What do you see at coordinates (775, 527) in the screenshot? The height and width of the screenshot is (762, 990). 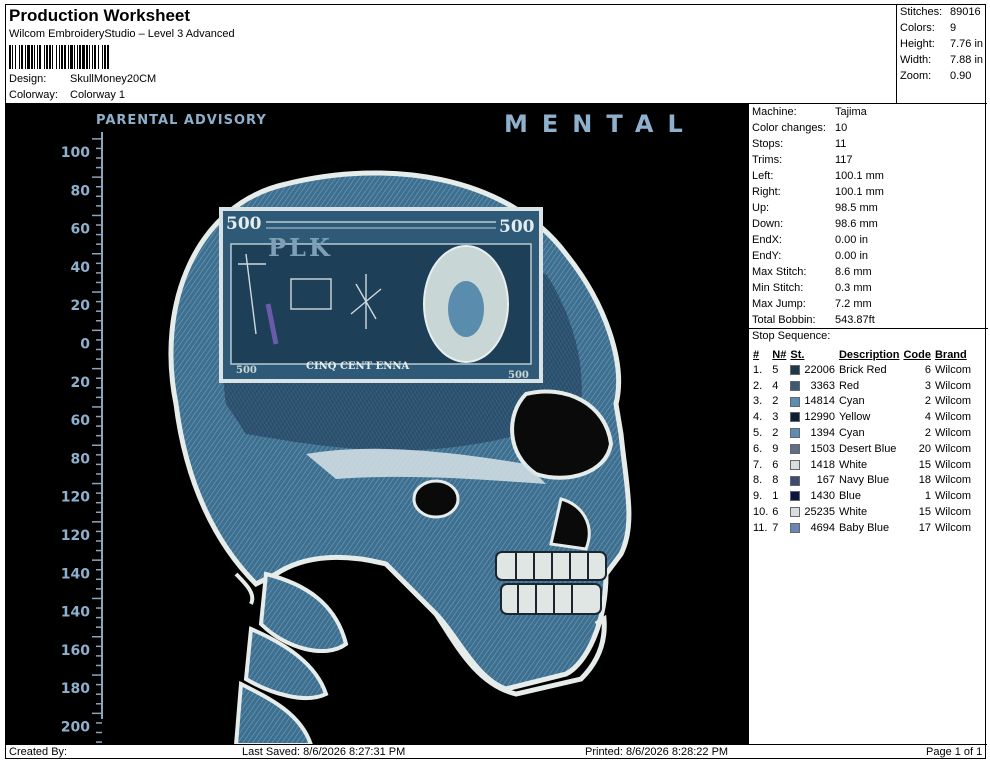 I see `needle-number: 7` at bounding box center [775, 527].